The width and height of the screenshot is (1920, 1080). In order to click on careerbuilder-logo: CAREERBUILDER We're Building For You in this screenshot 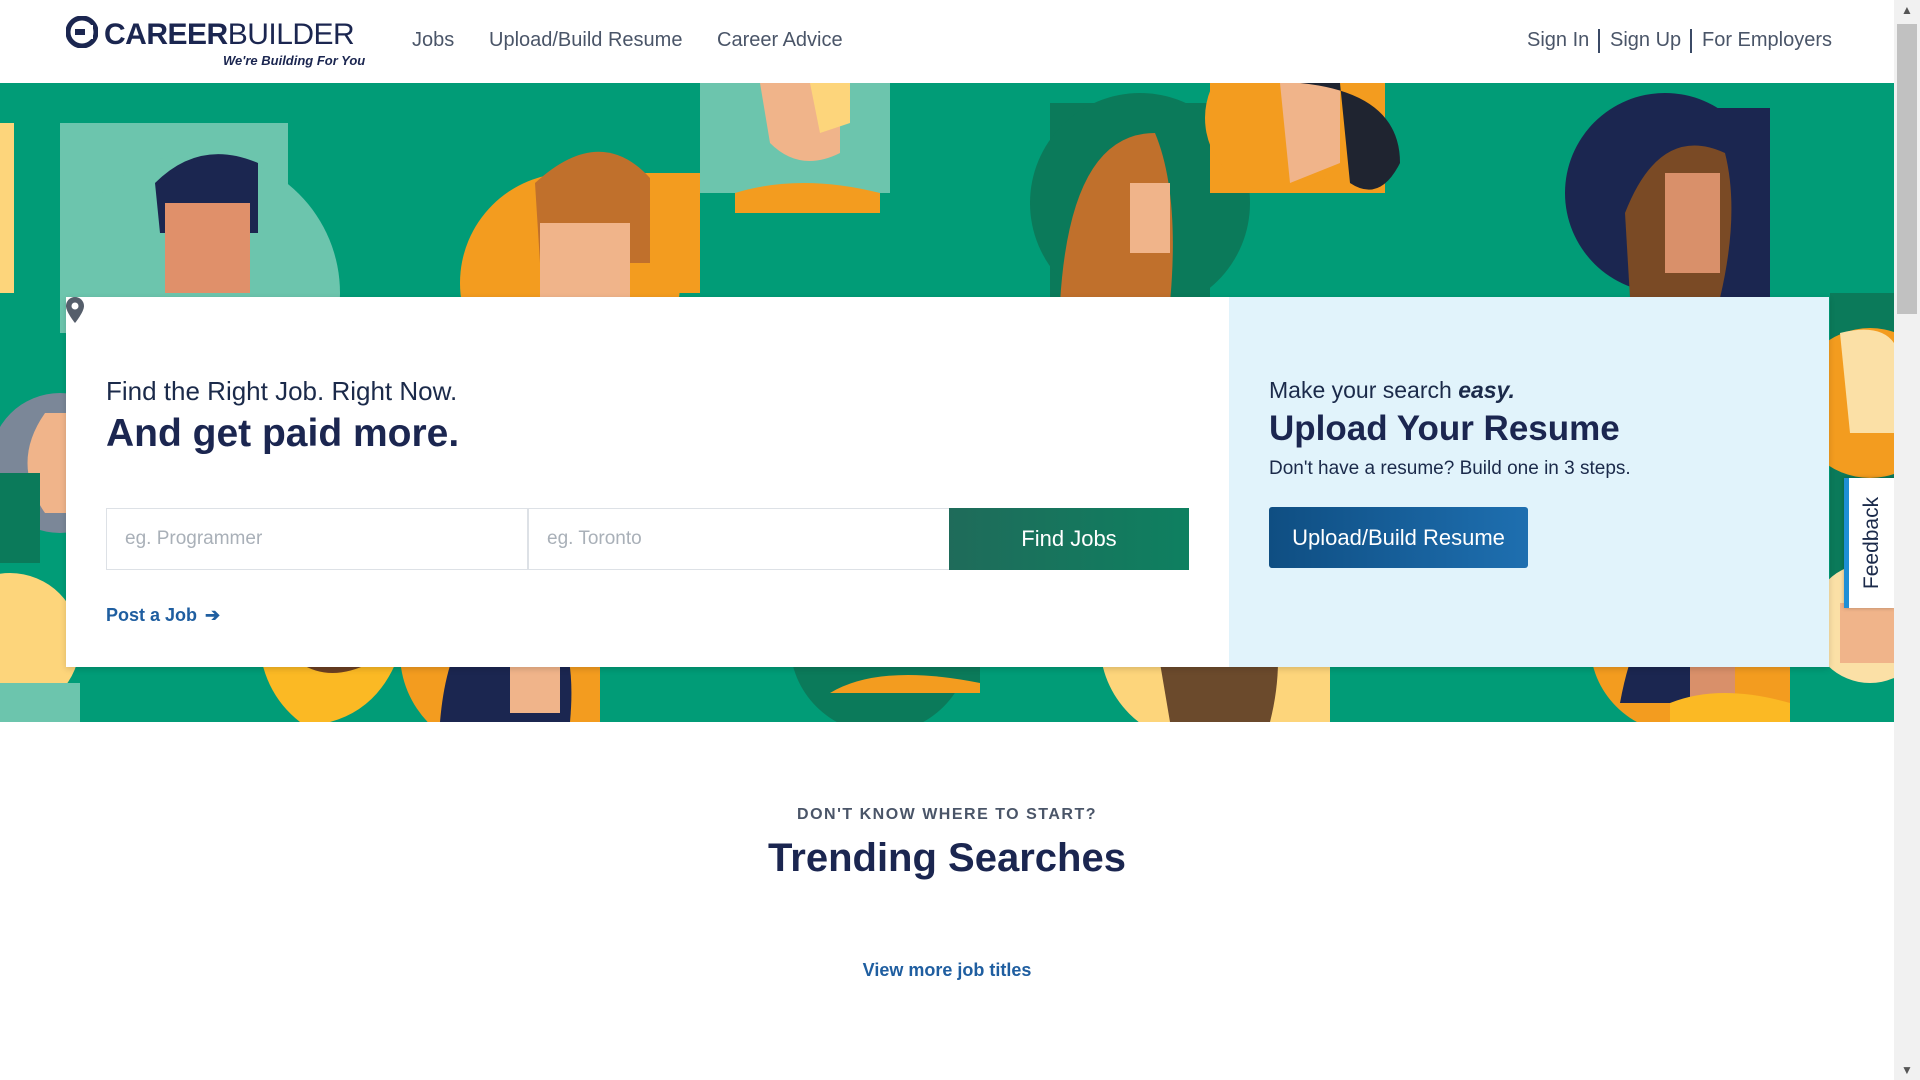, I will do `click(215, 44)`.